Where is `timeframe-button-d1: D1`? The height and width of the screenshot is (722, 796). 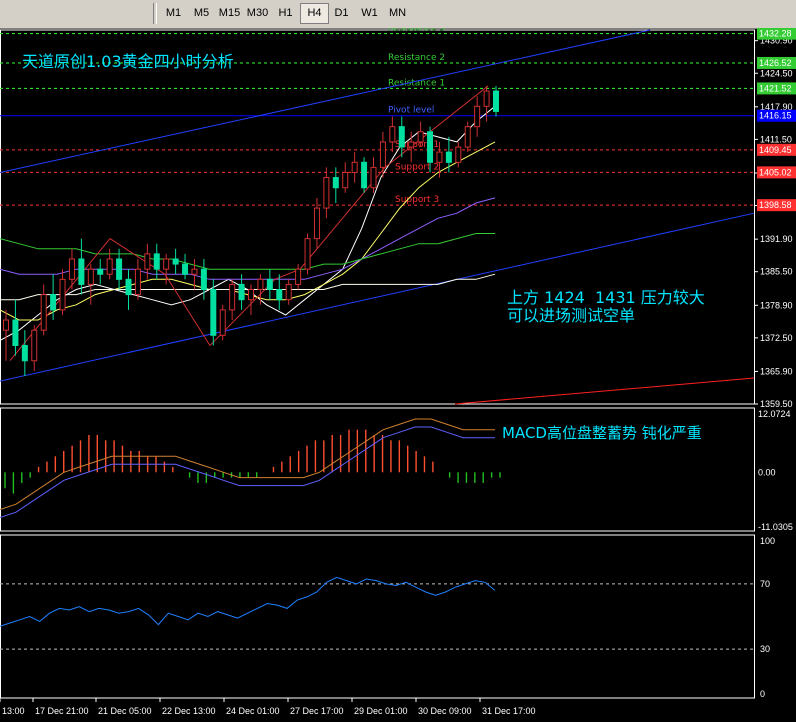
timeframe-button-d1: D1 is located at coordinates (341, 13).